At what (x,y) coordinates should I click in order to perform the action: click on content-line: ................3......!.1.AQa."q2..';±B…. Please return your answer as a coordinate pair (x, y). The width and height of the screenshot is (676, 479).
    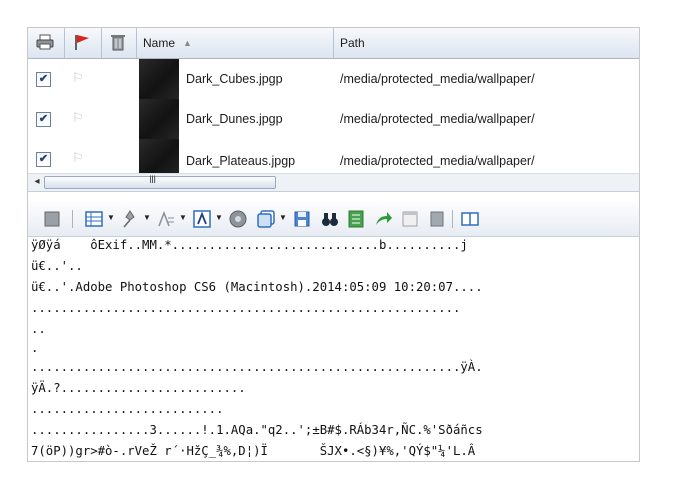
    Looking at the image, I should click on (257, 430).